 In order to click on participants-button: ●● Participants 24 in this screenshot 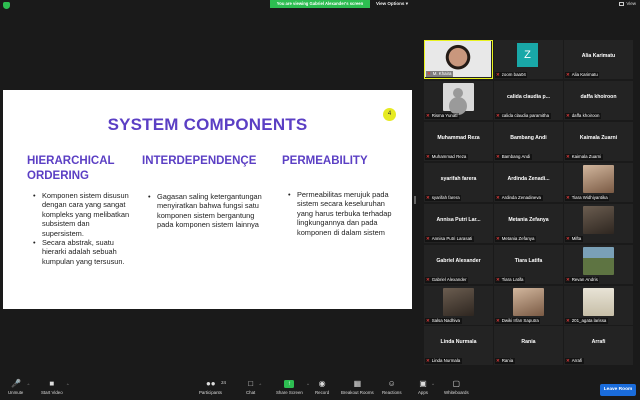, I will do `click(212, 388)`.